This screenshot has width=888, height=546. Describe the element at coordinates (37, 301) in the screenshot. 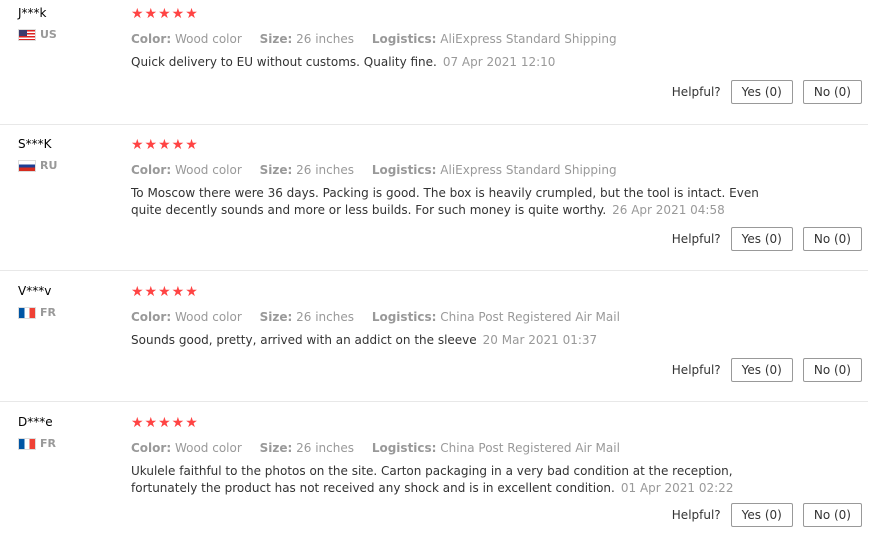

I see `reviewer-info: V***v FR` at that location.